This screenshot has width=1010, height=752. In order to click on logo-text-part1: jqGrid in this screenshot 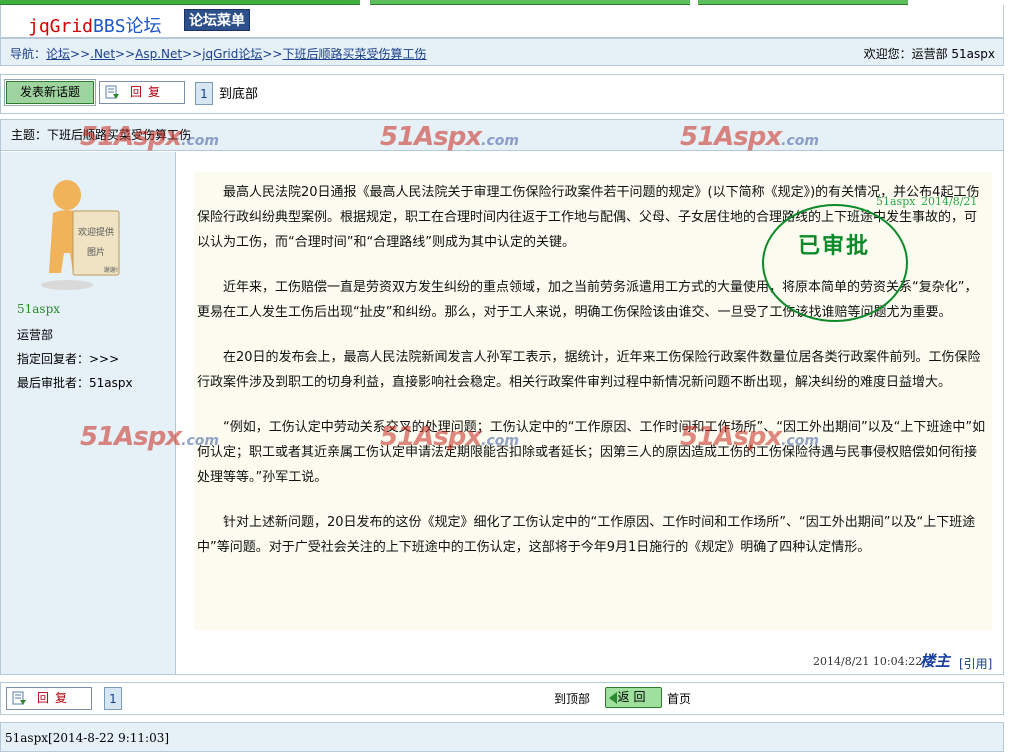, I will do `click(61, 26)`.